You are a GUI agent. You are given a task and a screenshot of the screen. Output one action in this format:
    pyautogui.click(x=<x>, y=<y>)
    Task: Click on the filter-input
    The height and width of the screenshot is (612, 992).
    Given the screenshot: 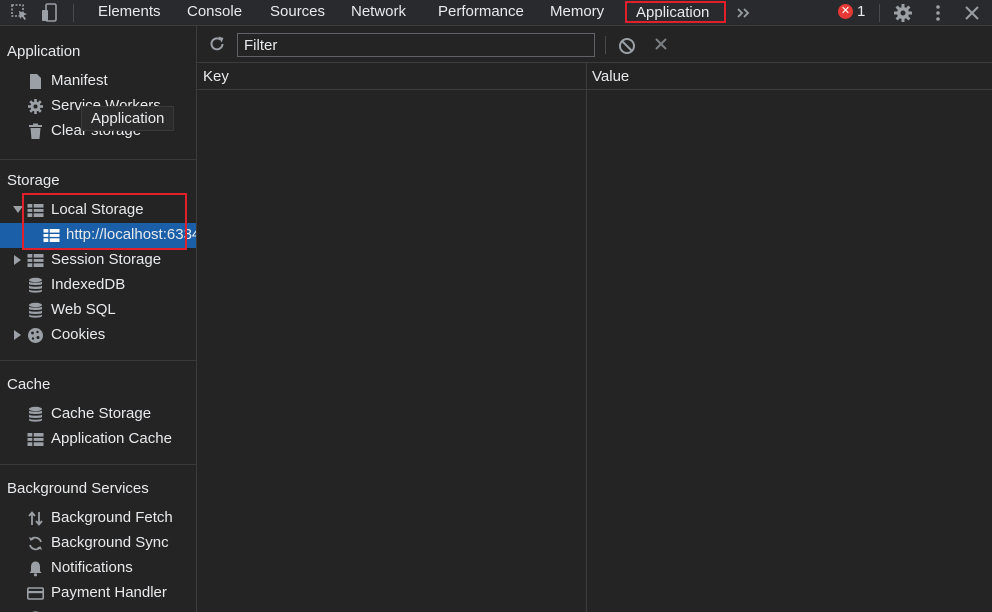 What is the action you would take?
    pyautogui.click(x=416, y=45)
    